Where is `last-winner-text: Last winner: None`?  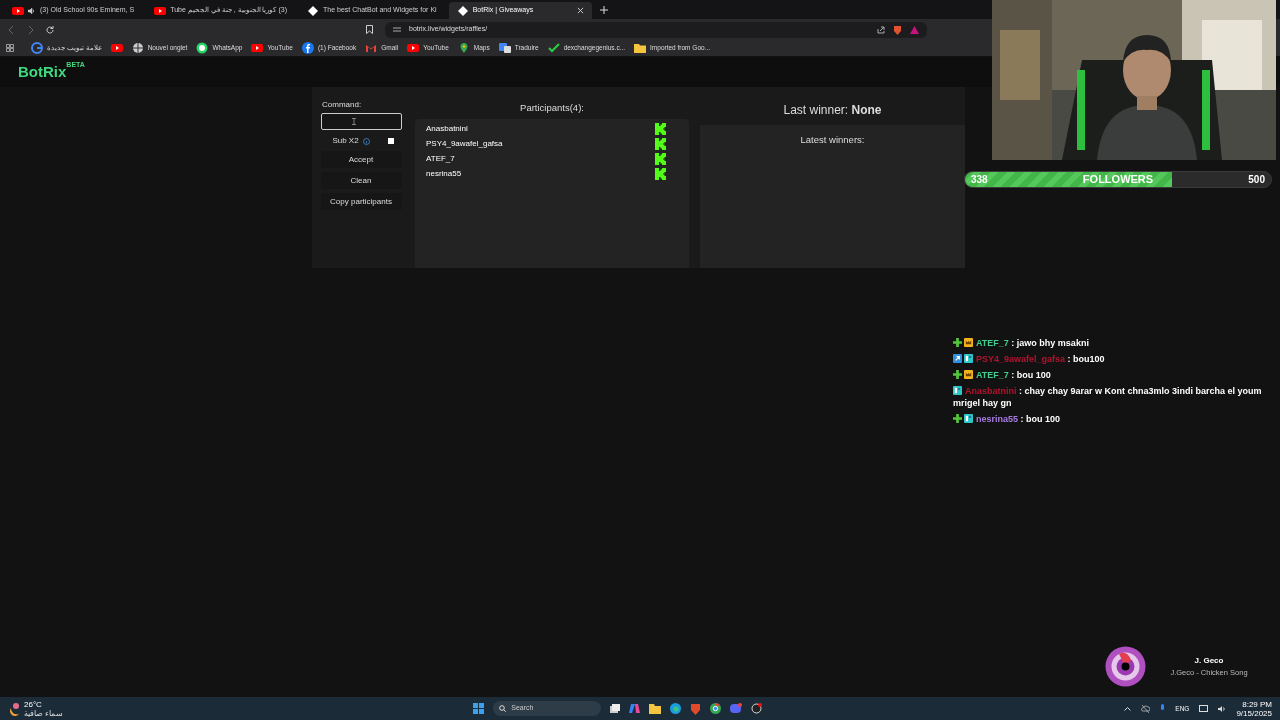 last-winner-text: Last winner: None is located at coordinates (832, 110).